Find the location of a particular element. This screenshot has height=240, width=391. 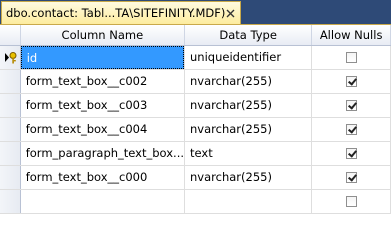

tab-title: dbo.contact: Tabl...TA\SITEFINITY.MDF) is located at coordinates (116, 13).